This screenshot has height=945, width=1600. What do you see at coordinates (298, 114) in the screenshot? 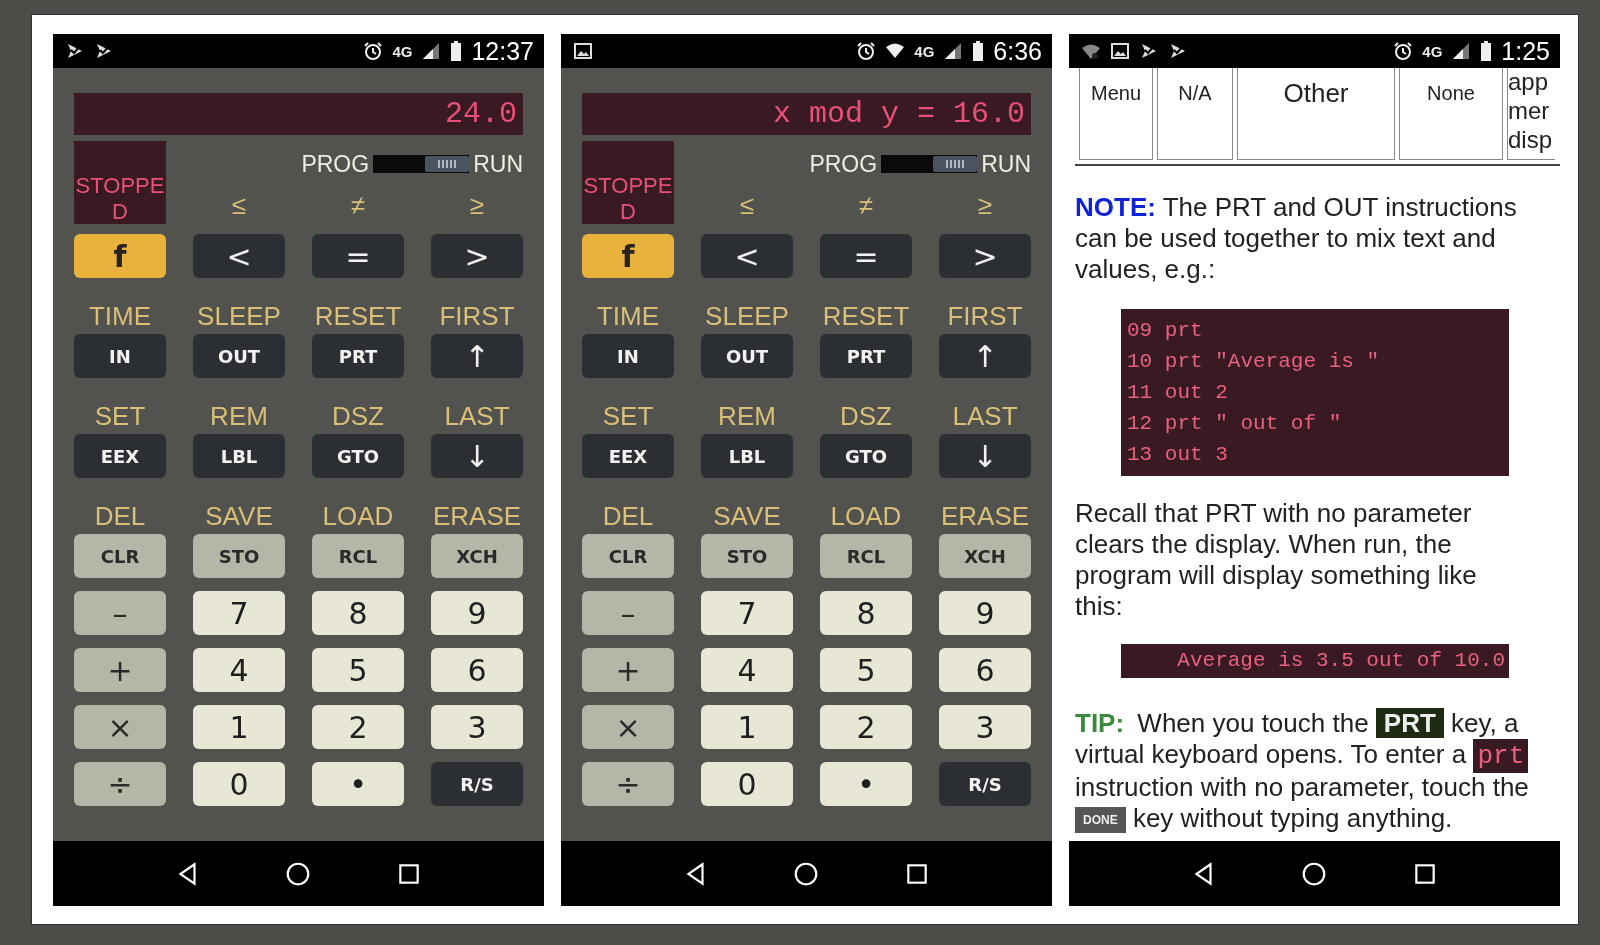
I see `calculator-display: 24.0` at bounding box center [298, 114].